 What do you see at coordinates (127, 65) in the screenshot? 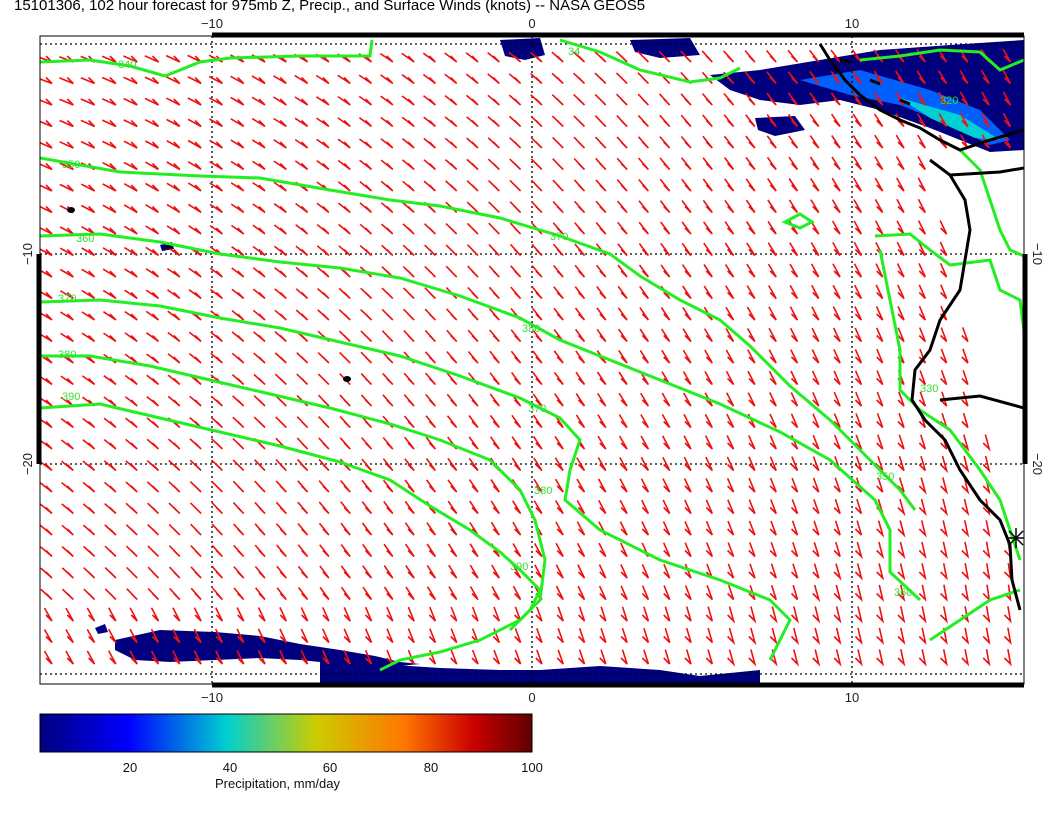
I see `contour-label: 340` at bounding box center [127, 65].